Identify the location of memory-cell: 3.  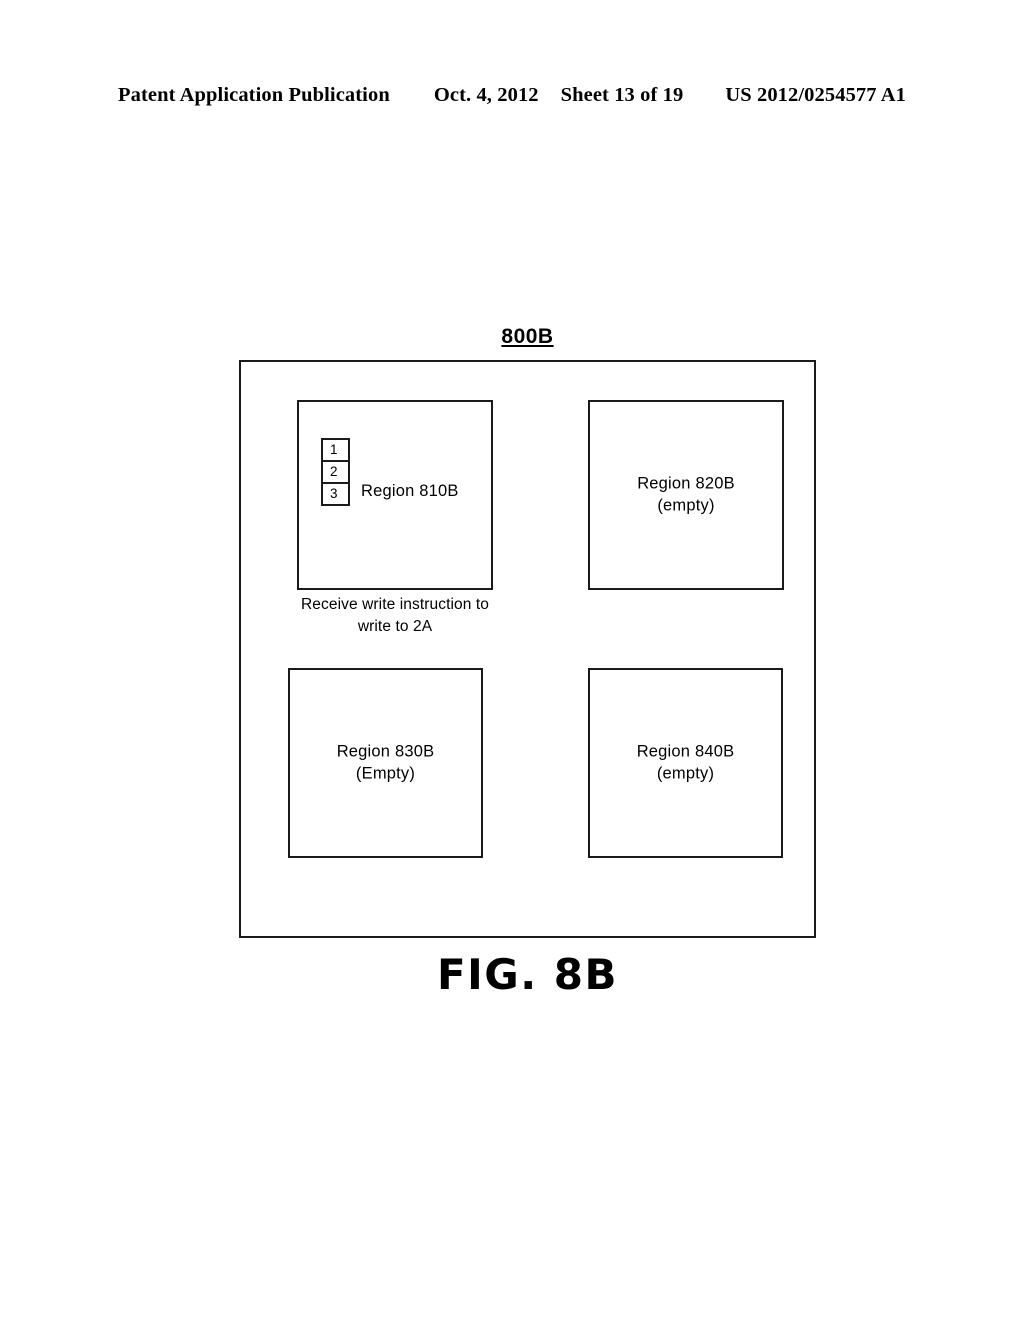
(335, 494).